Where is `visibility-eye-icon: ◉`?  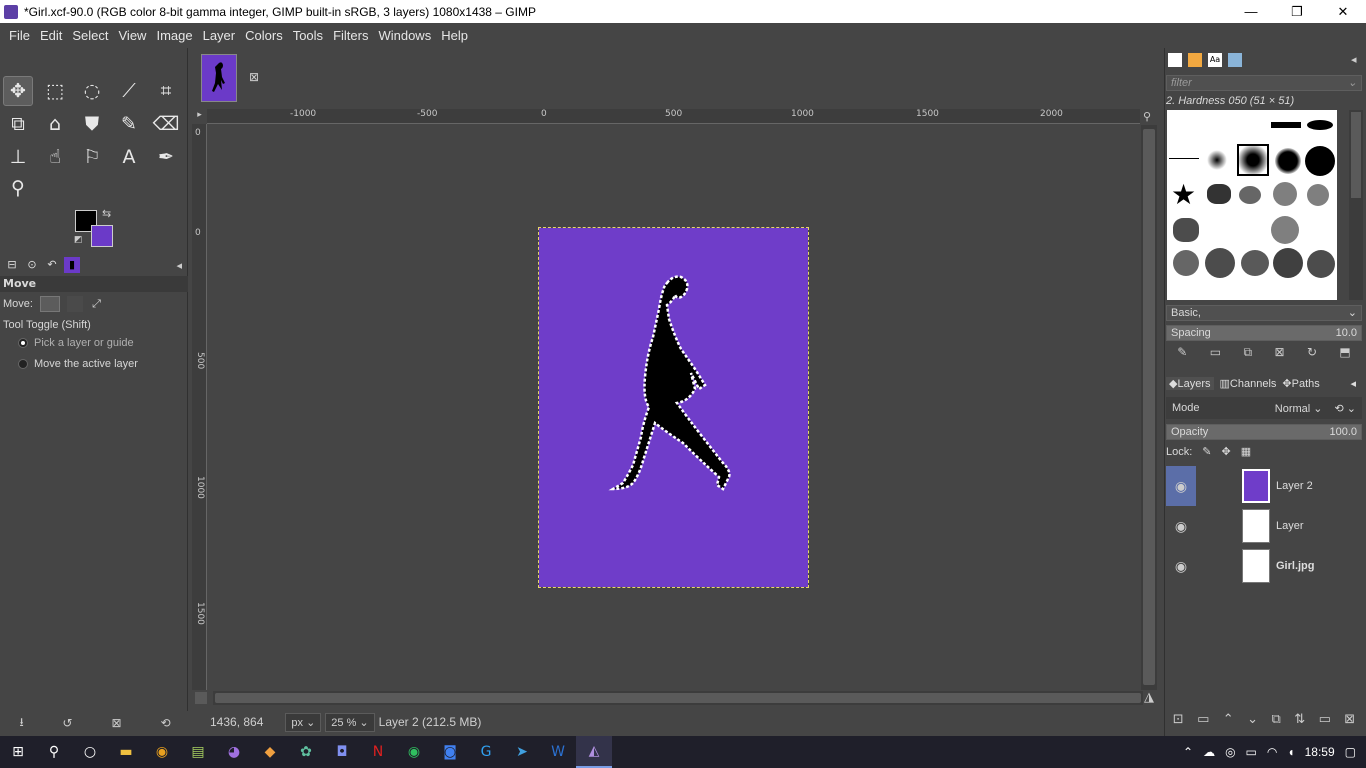 visibility-eye-icon: ◉ is located at coordinates (1181, 486).